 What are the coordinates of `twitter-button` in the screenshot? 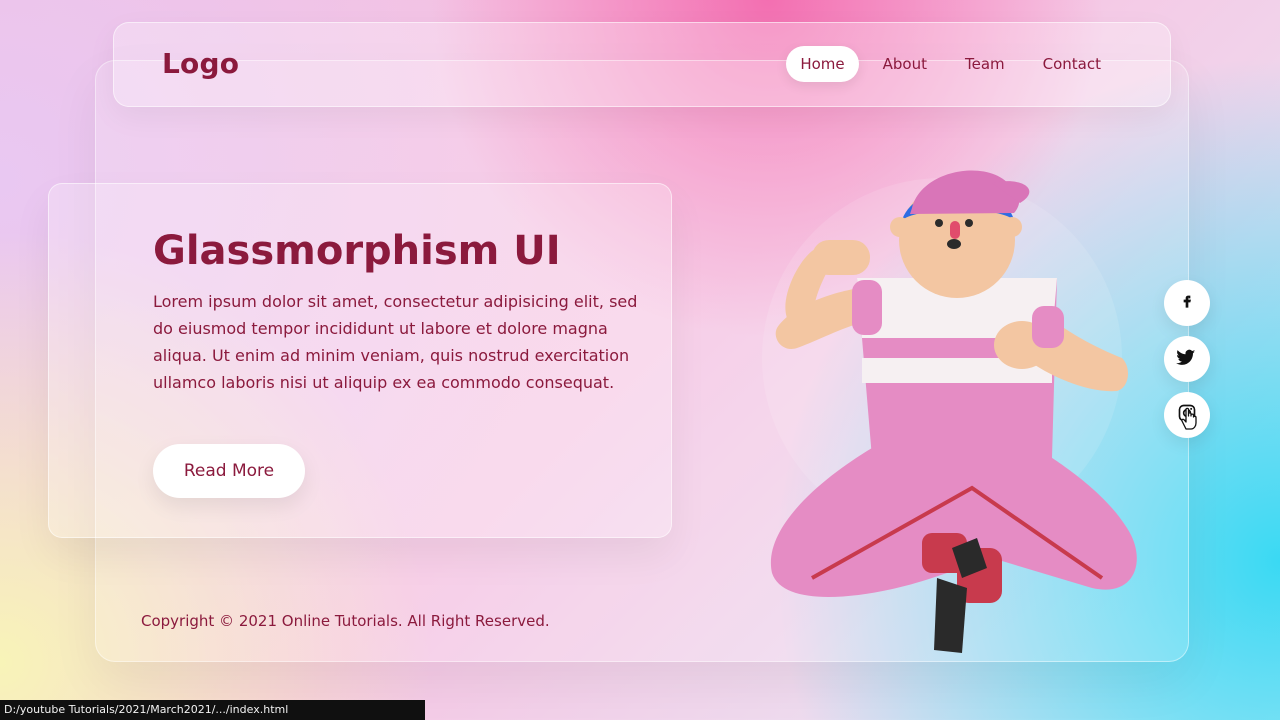 It's located at (1187, 359).